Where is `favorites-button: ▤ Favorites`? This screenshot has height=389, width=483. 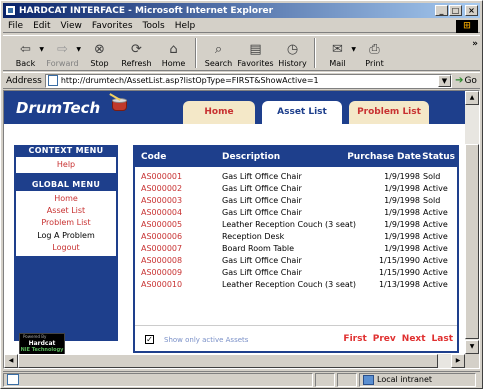
favorites-button: ▤ Favorites is located at coordinates (255, 53).